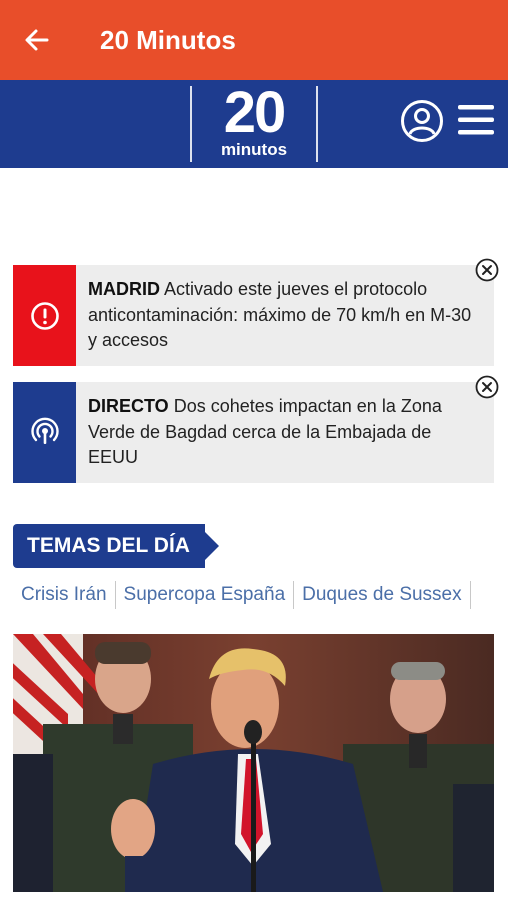  Describe the element at coordinates (476, 120) in the screenshot. I see `hamburger-menu-icon` at that location.